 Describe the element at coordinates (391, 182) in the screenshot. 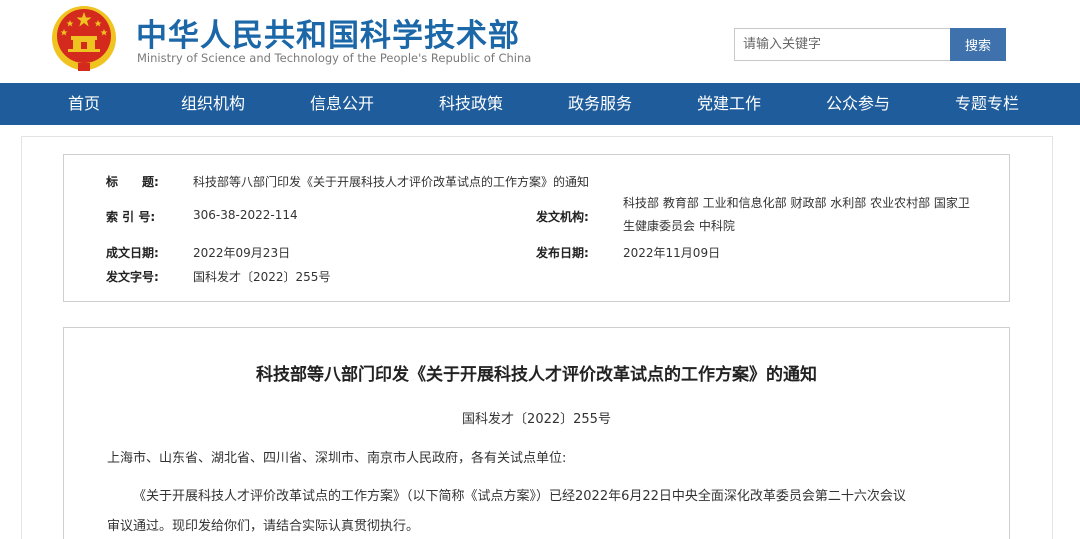

I see `title-value: 科技部等八部门印发《关于开展科技人才评价改革试点的工作方案》的通知` at that location.